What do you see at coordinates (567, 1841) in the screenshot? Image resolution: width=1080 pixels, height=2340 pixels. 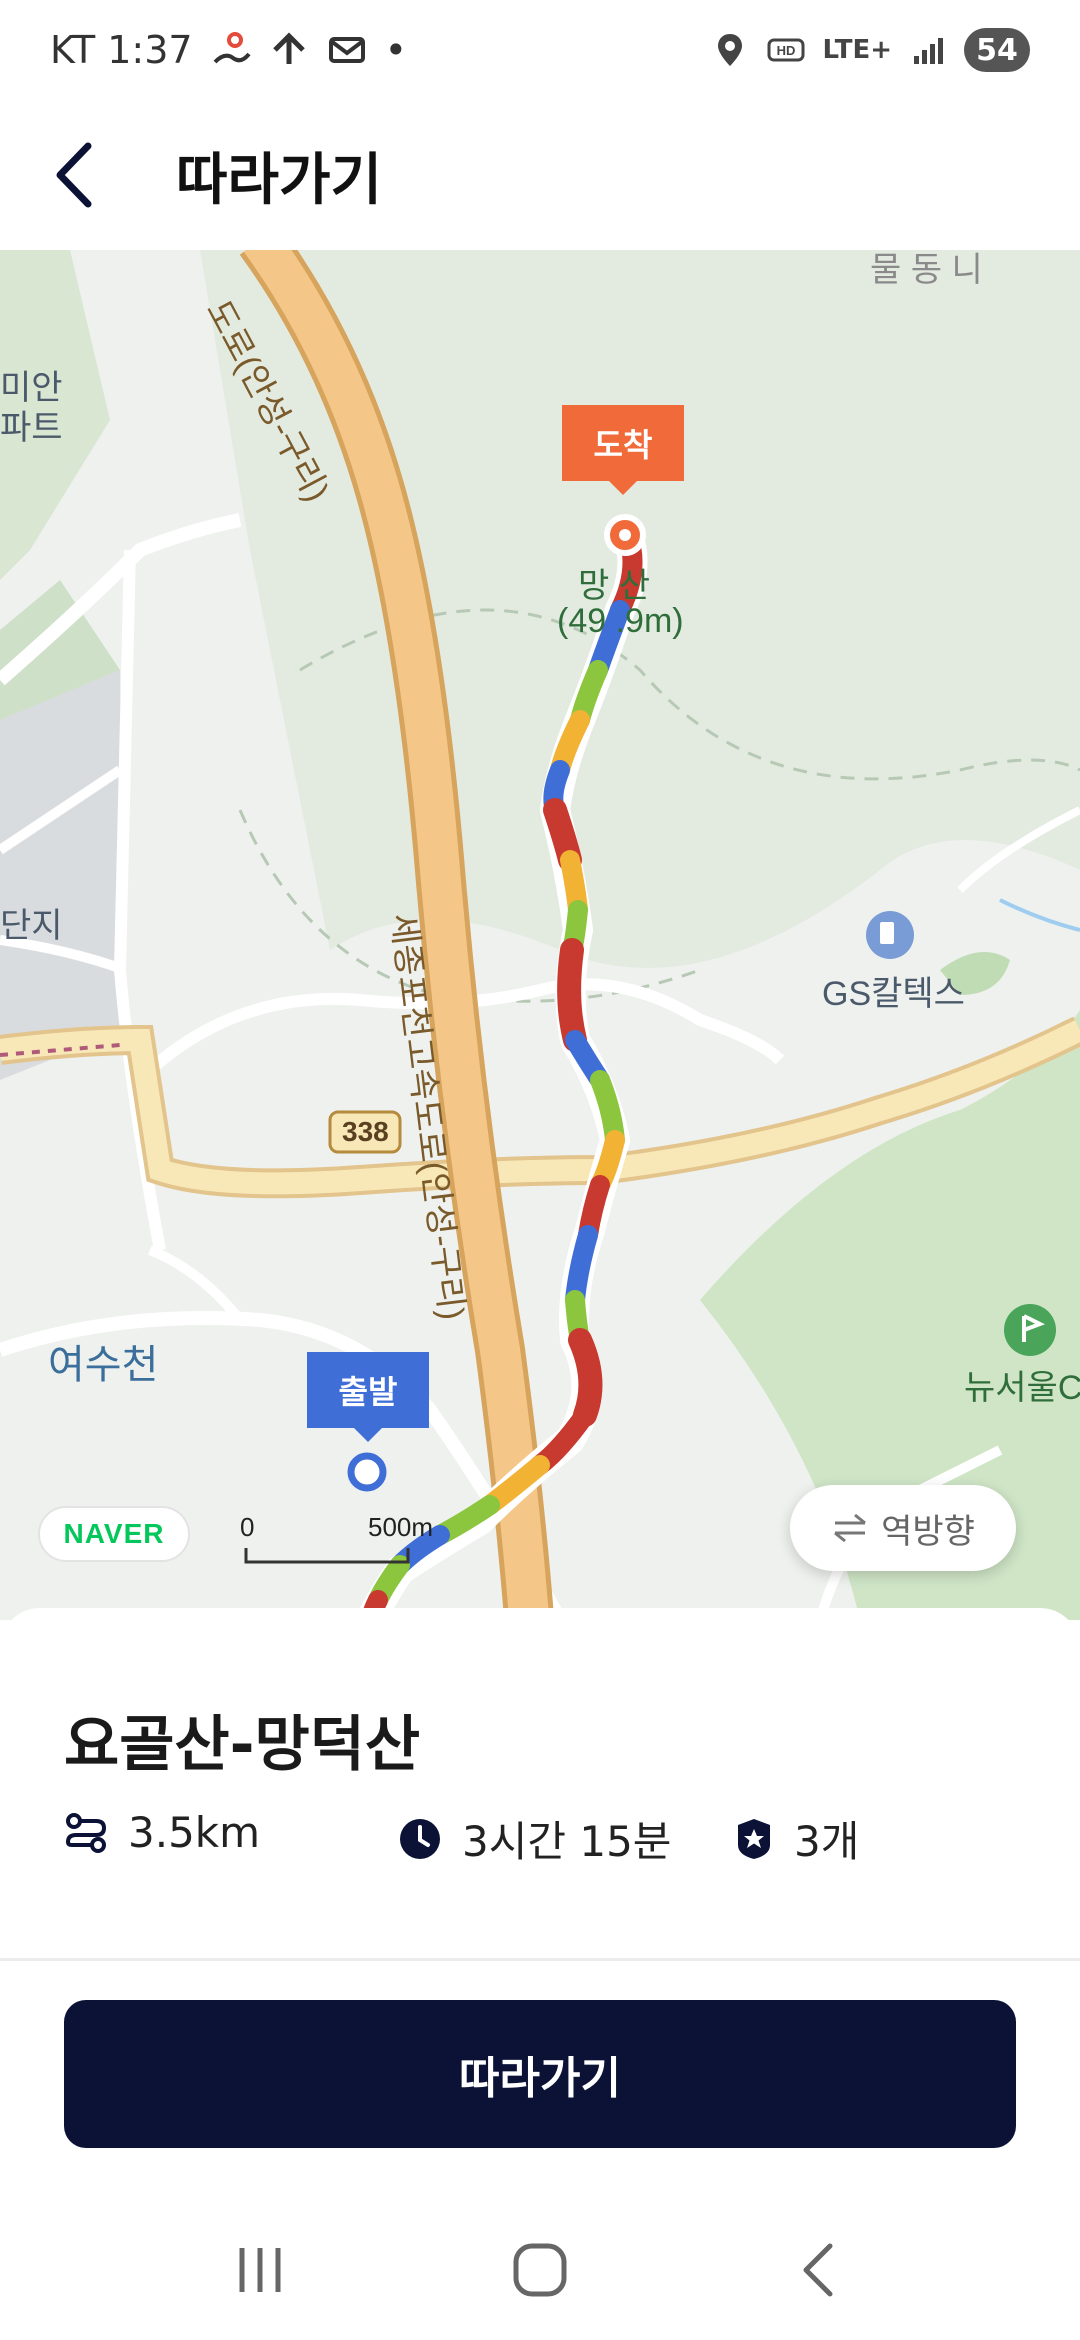 I see `duration-value: 3시간 15분` at bounding box center [567, 1841].